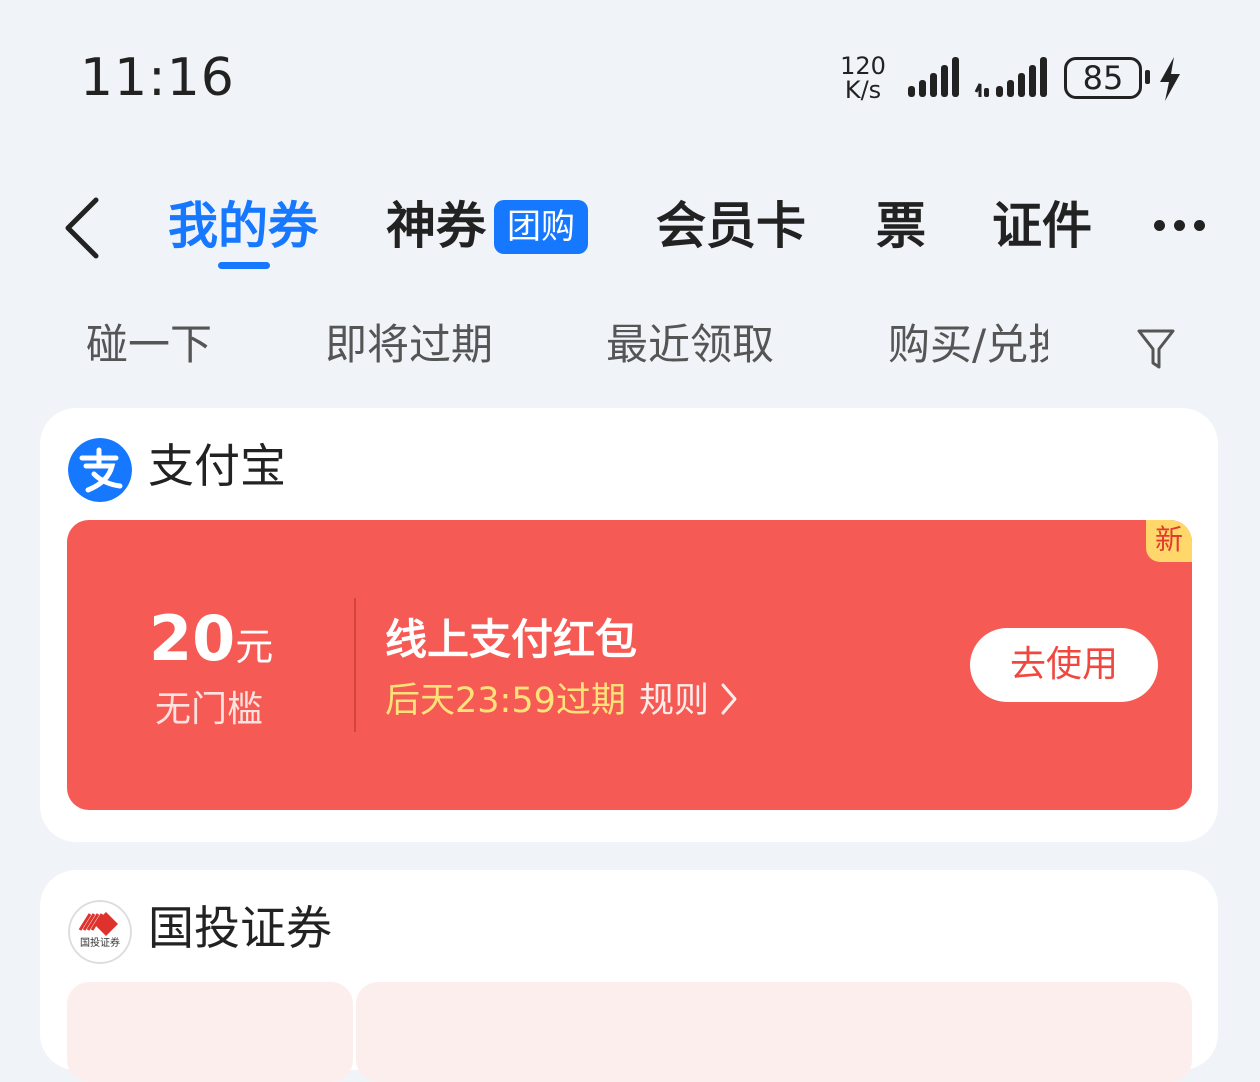 This screenshot has width=1260, height=1082. I want to click on back-arrow-icon, so click(84, 228).